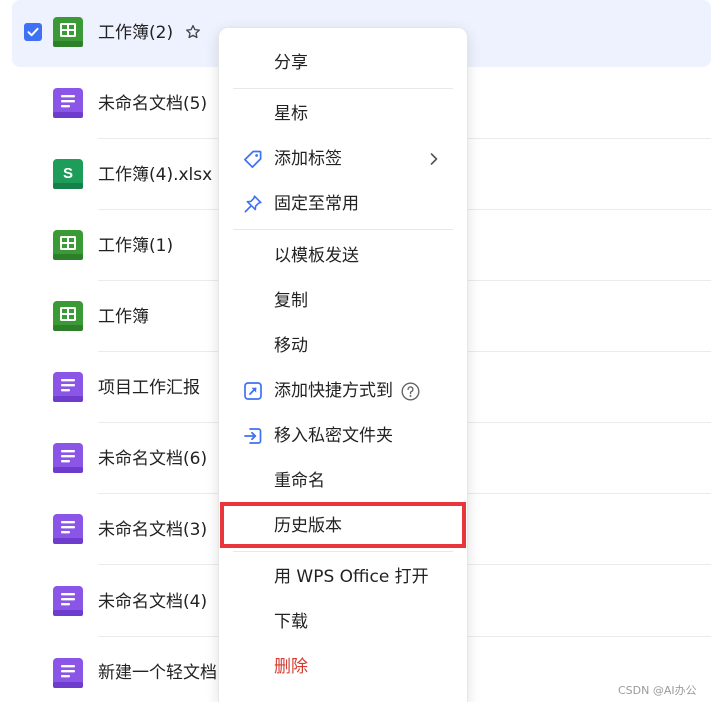 The height and width of the screenshot is (702, 711). Describe the element at coordinates (343, 63) in the screenshot. I see `menu-item-share: 分享` at that location.